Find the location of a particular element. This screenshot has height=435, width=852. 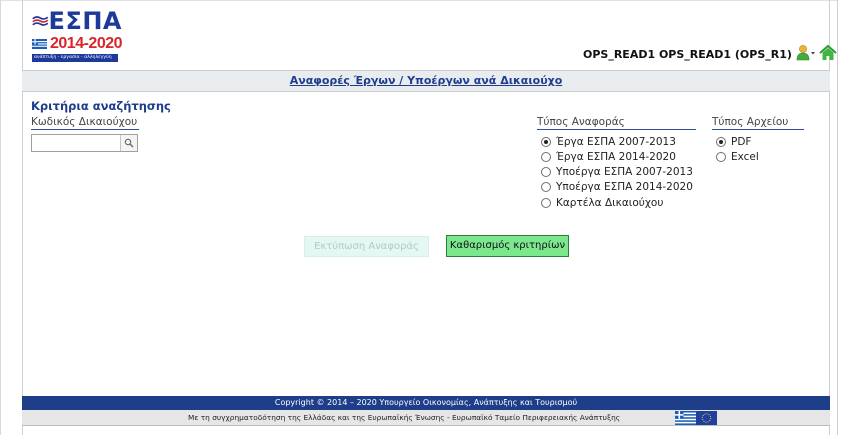

report-type-option-label: Έργα ΕΣΠΑ 2007-2013 is located at coordinates (616, 142).